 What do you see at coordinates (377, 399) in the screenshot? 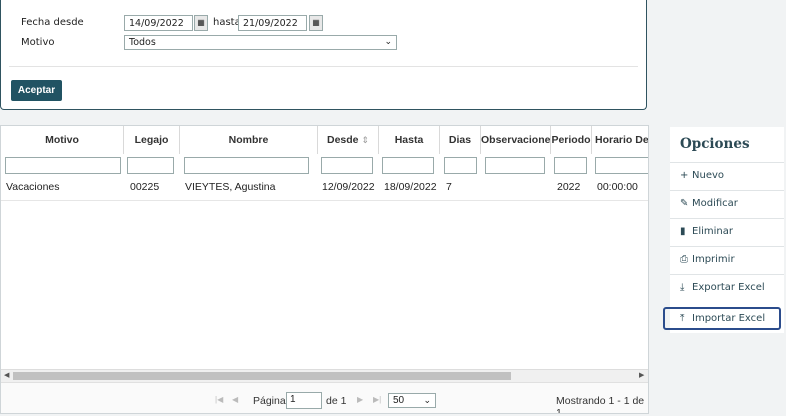
I see `last-page-icon: ▶|` at bounding box center [377, 399].